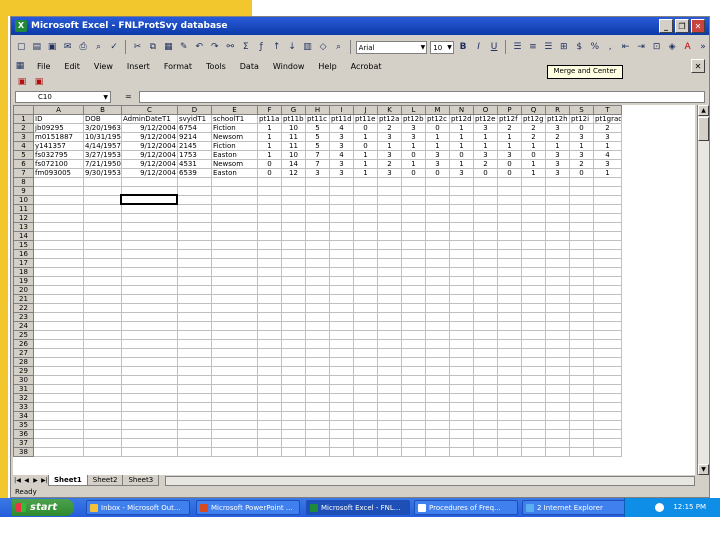 Image resolution: width=720 pixels, height=540 pixels. What do you see at coordinates (574, 507) in the screenshot?
I see `taskbar-item: 2 Internet Explorer` at bounding box center [574, 507].